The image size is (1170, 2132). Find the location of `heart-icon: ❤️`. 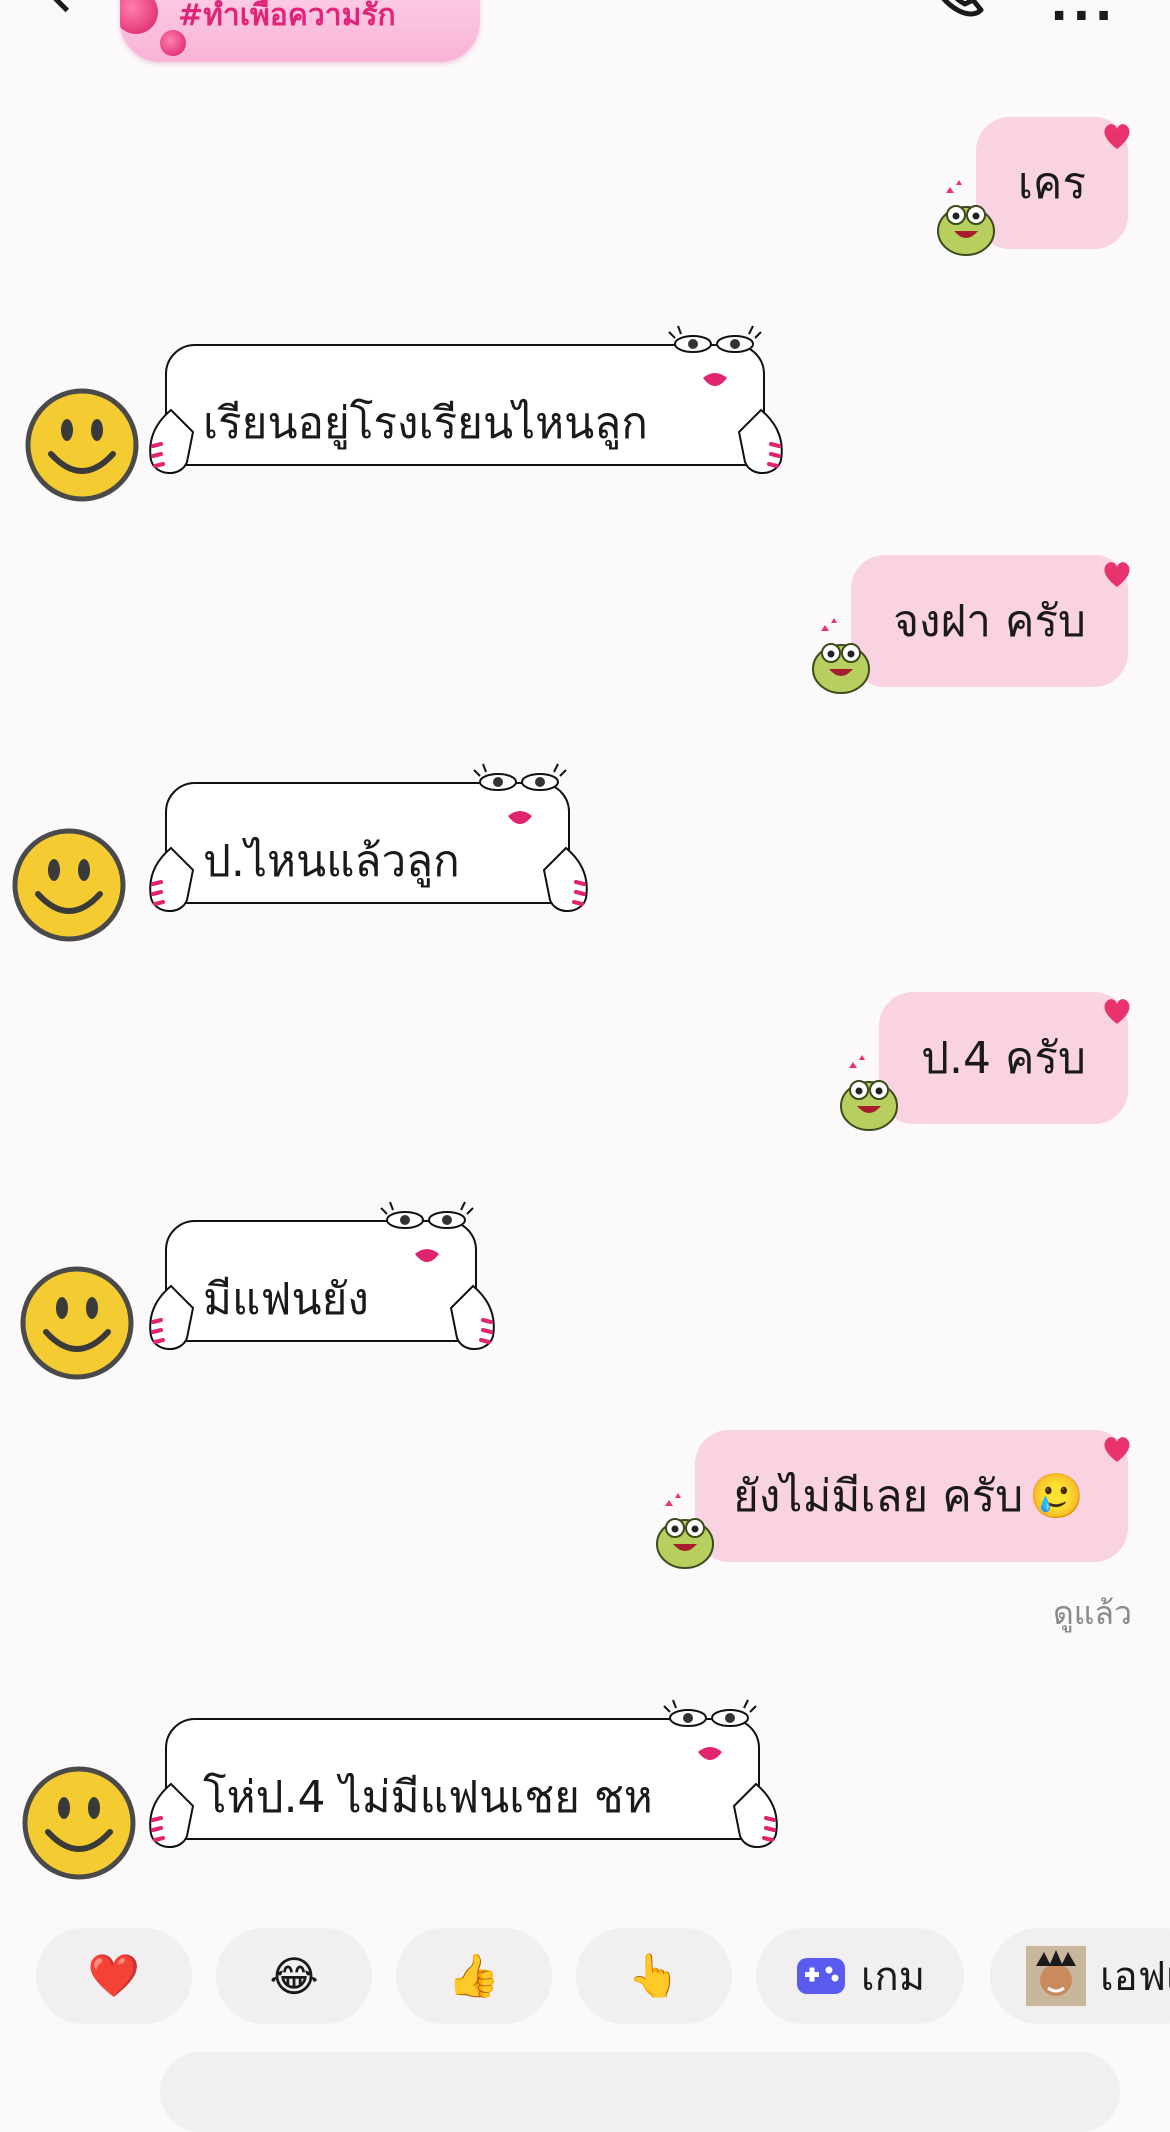

heart-icon: ❤️ is located at coordinates (114, 1975).